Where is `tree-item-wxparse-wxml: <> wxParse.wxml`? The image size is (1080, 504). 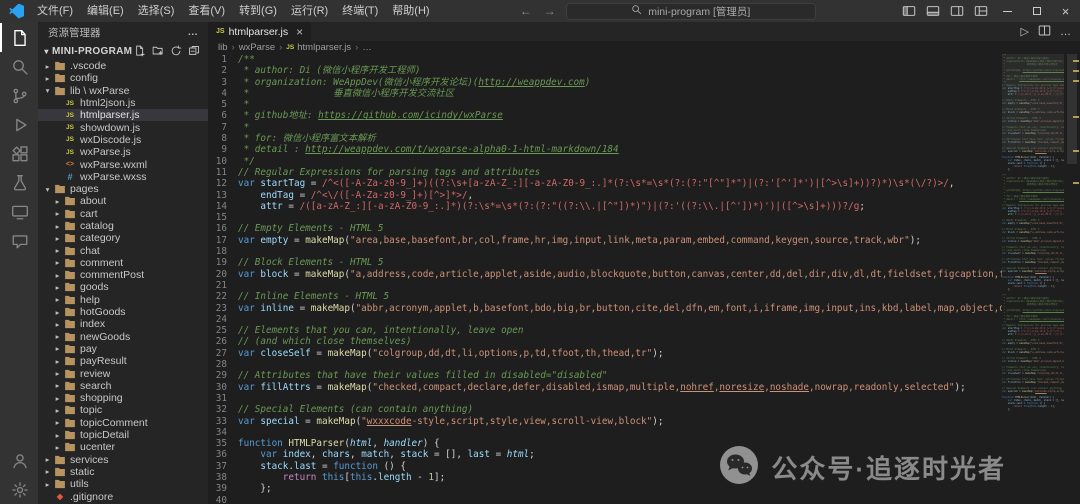
tree-item-wxparse-wxml: <> wxParse.wxml is located at coordinates (123, 164).